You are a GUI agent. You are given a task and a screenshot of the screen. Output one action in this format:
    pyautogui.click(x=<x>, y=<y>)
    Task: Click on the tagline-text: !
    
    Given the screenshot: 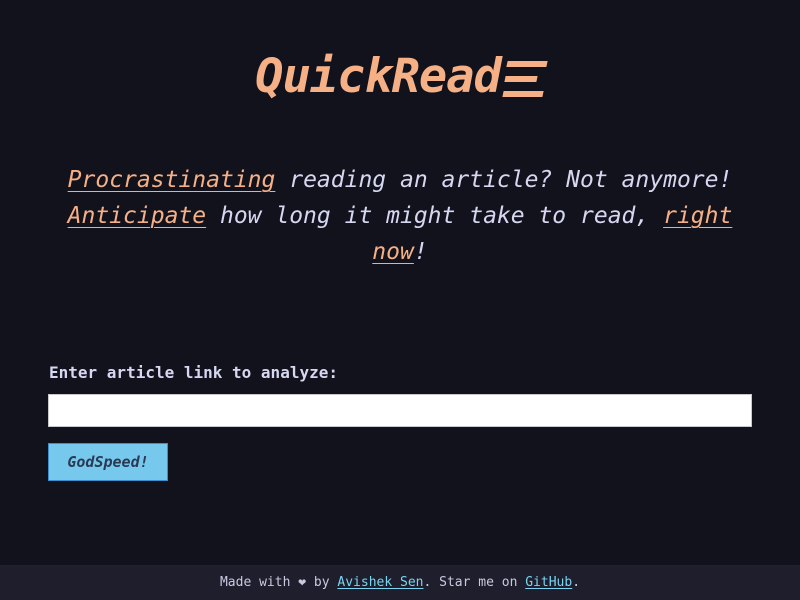 What is the action you would take?
    pyautogui.click(x=420, y=252)
    